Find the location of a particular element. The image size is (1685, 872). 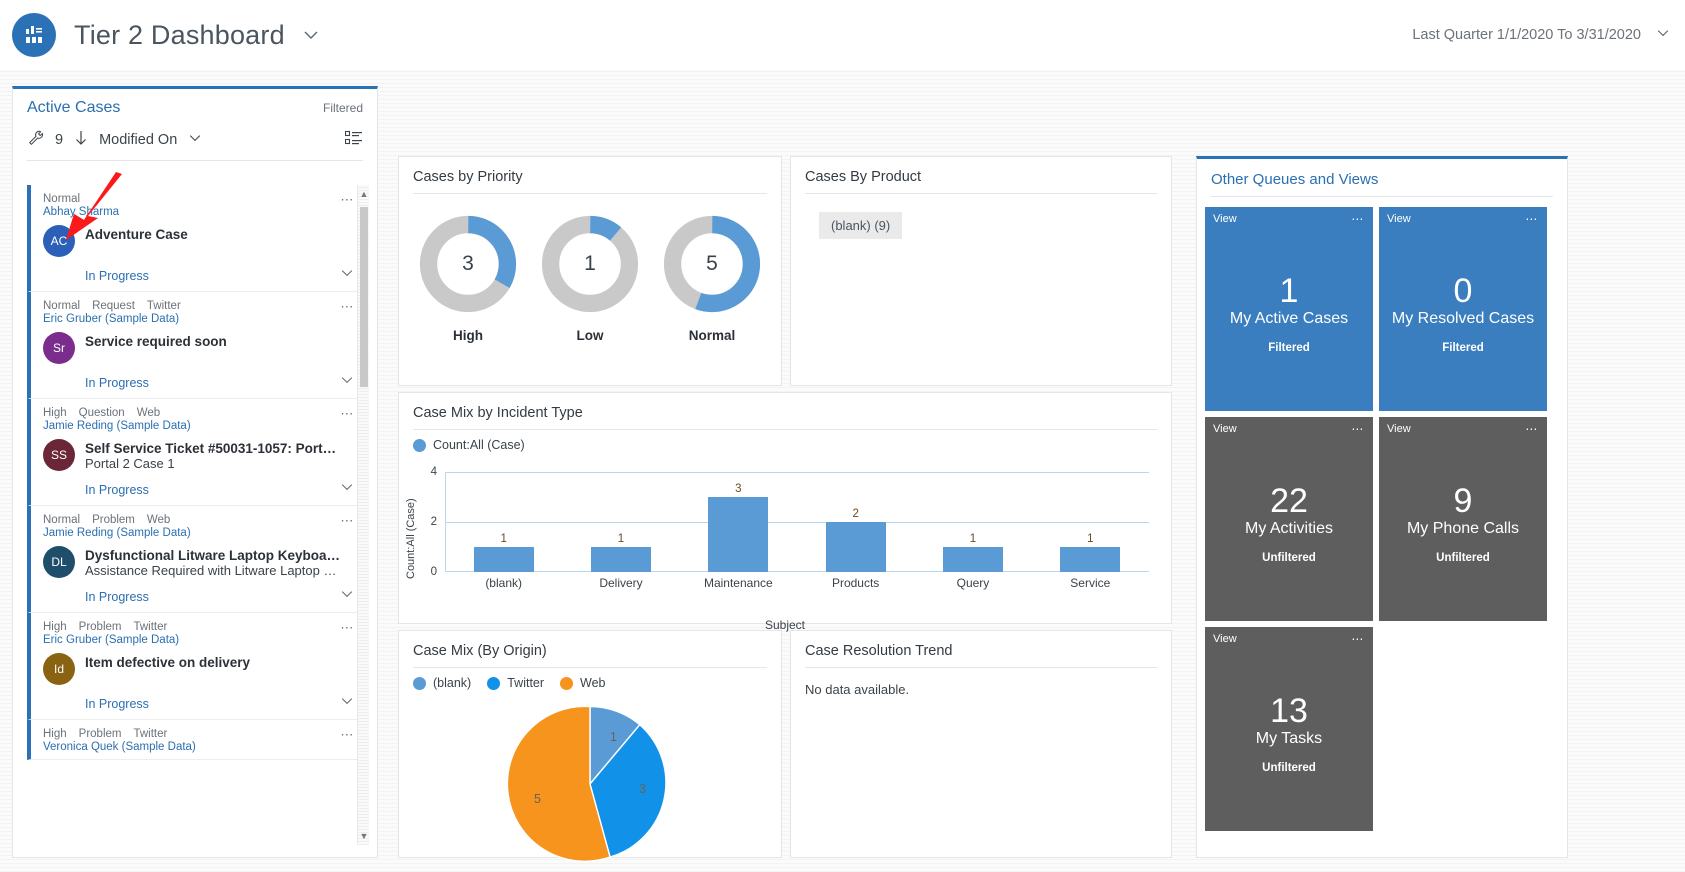

list-item: ⋯ Normal Abhay Sharma AC Adventure Case is located at coordinates (196, 238).